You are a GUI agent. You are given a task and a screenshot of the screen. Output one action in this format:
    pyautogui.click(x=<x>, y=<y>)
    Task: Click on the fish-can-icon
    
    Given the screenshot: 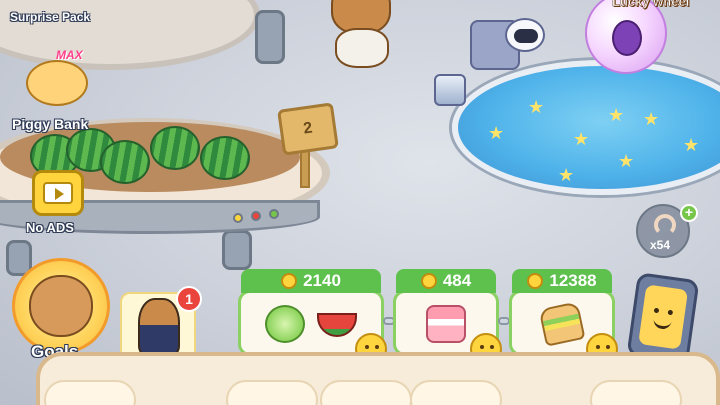 What is the action you would take?
    pyautogui.click(x=450, y=90)
    